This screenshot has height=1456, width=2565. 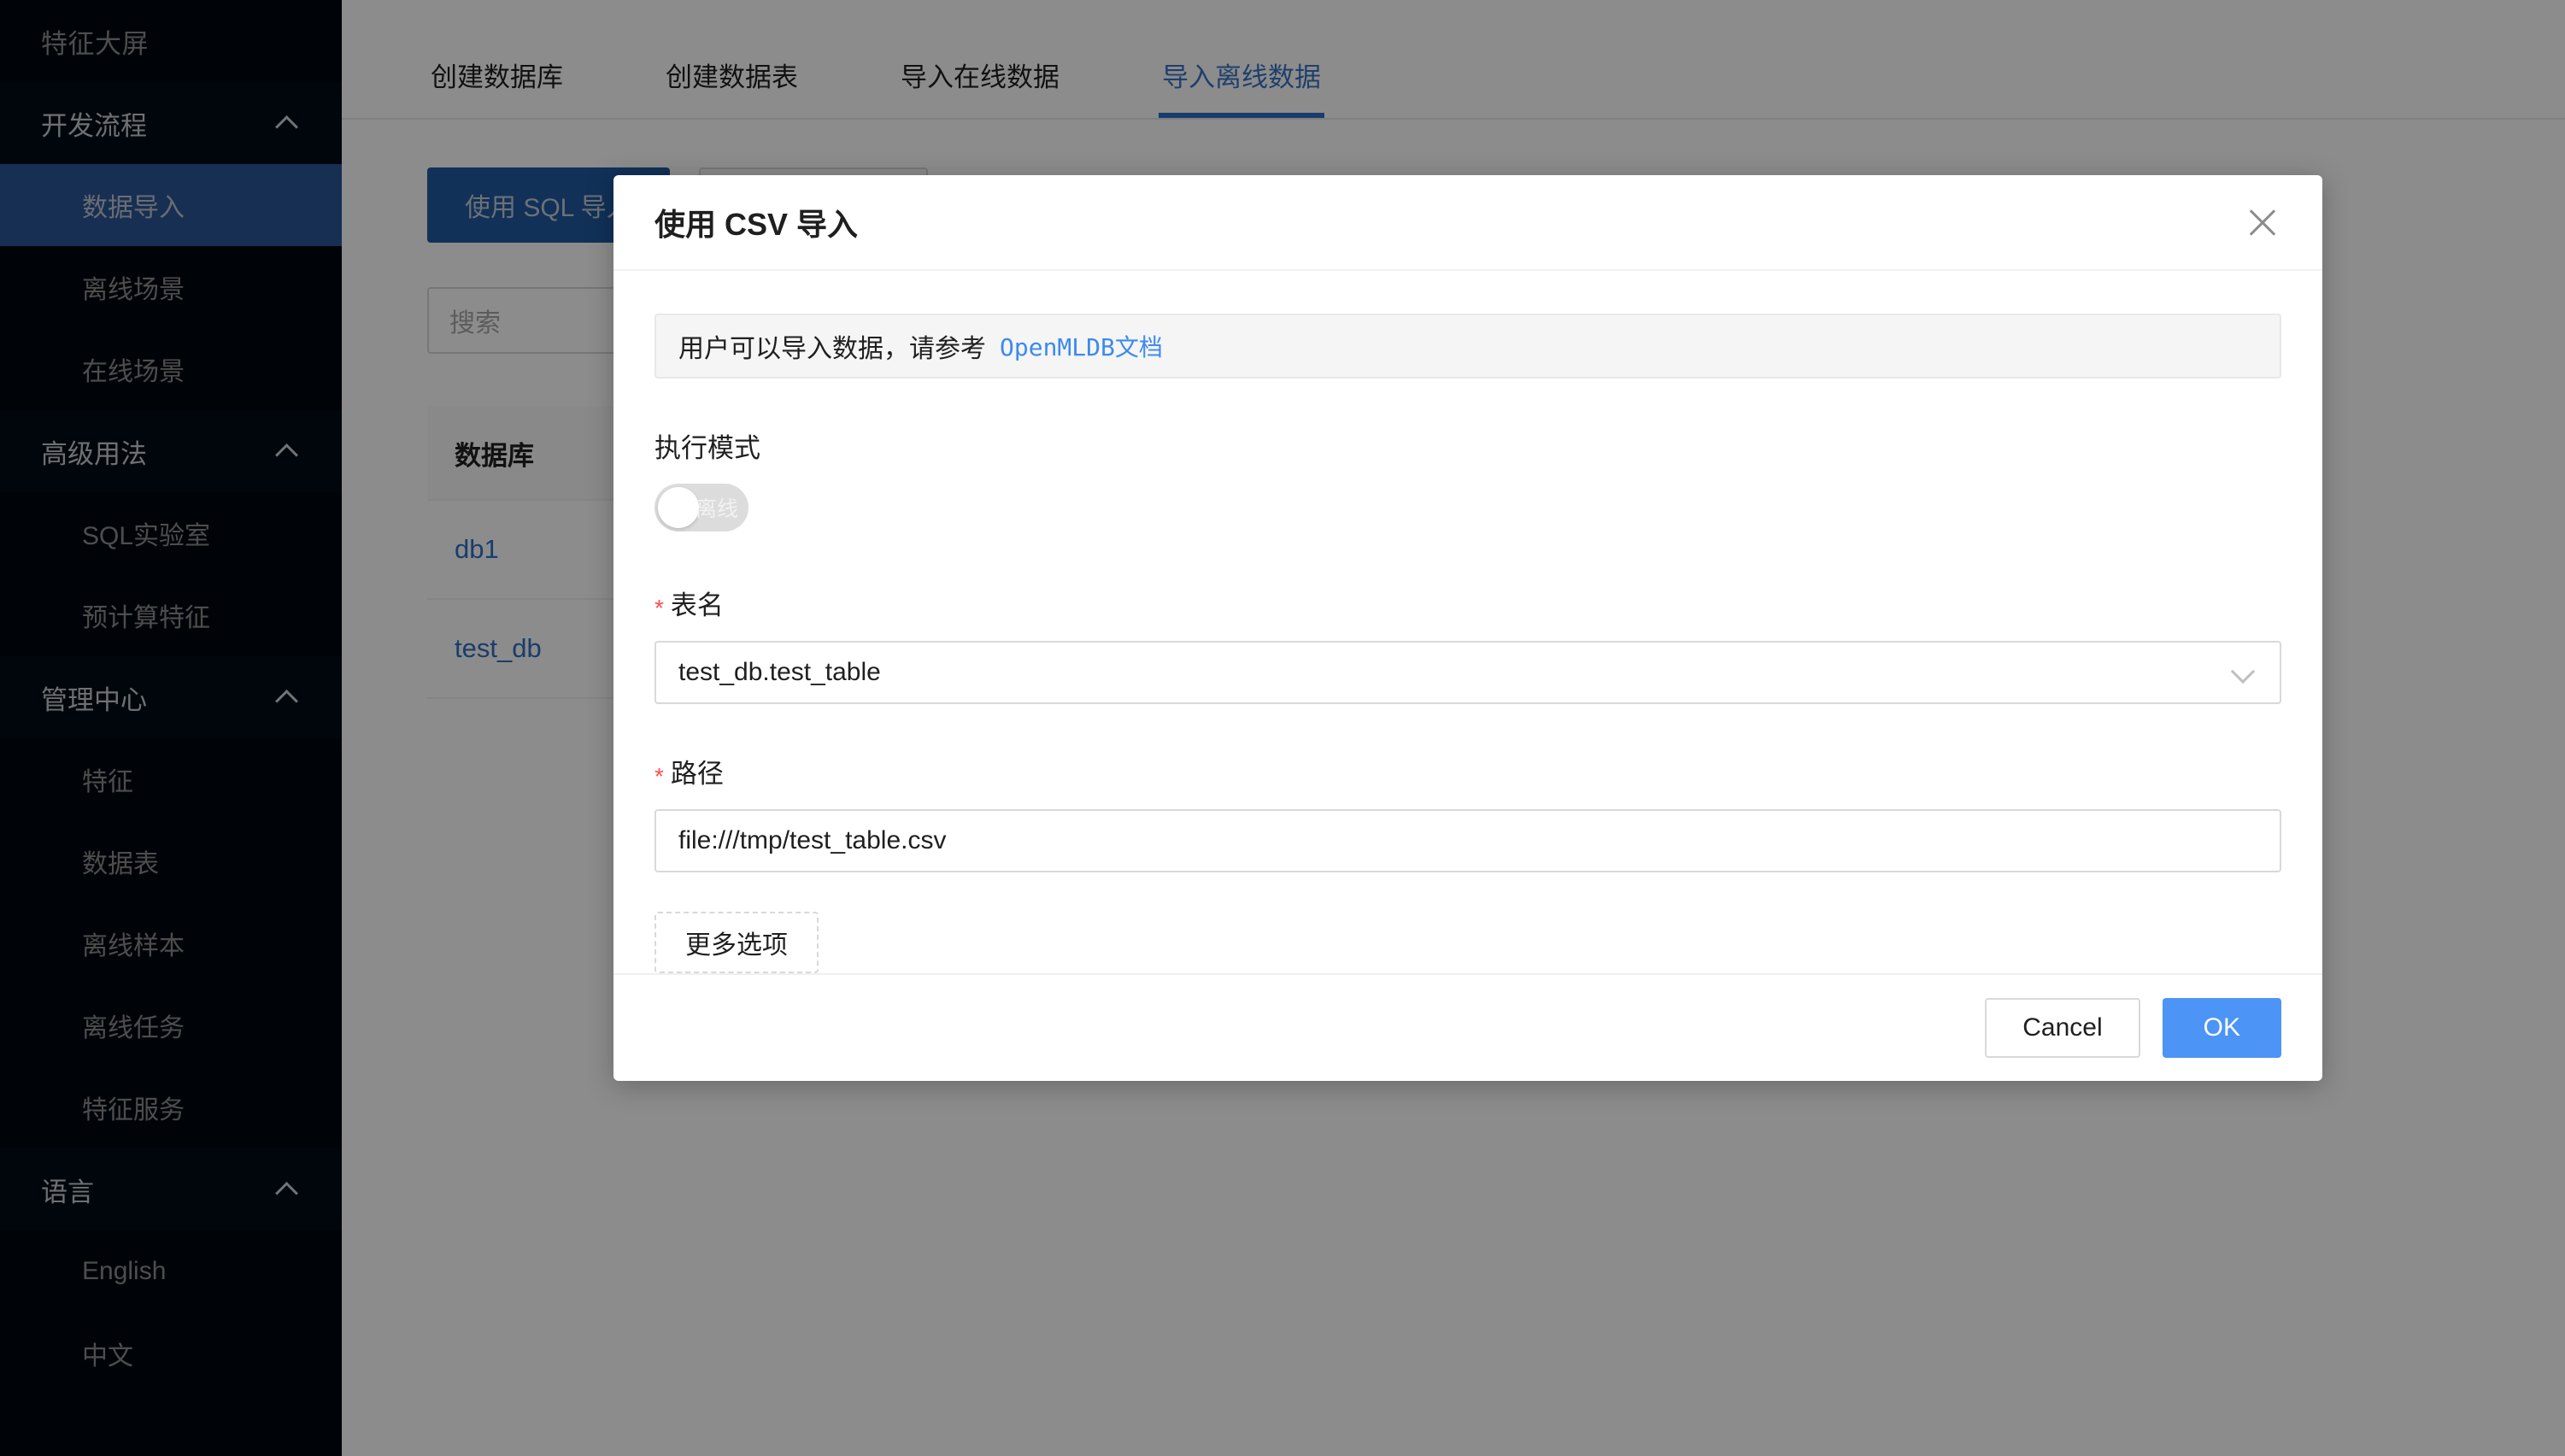 What do you see at coordinates (1467, 841) in the screenshot?
I see `path-input: file:///tmp/test_table.csv` at bounding box center [1467, 841].